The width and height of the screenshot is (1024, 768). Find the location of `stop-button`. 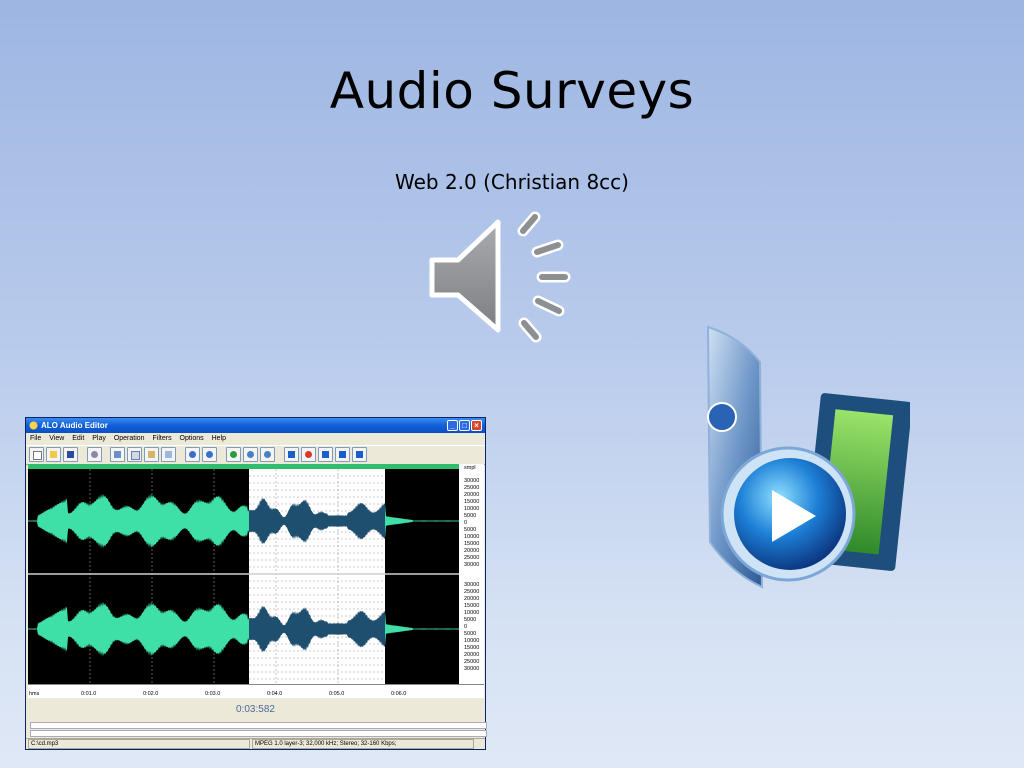

stop-button is located at coordinates (359, 454).